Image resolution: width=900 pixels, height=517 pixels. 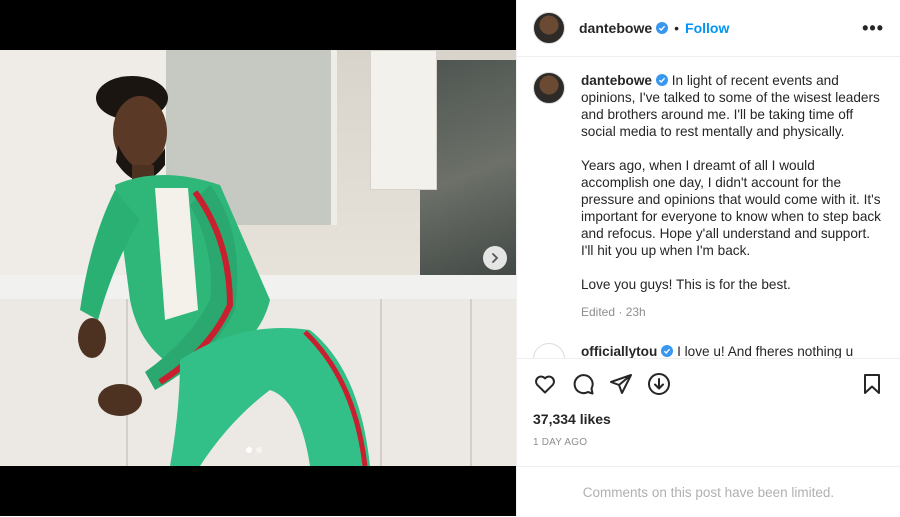 I want to click on commenter-username: officiallytou, so click(x=619, y=351).